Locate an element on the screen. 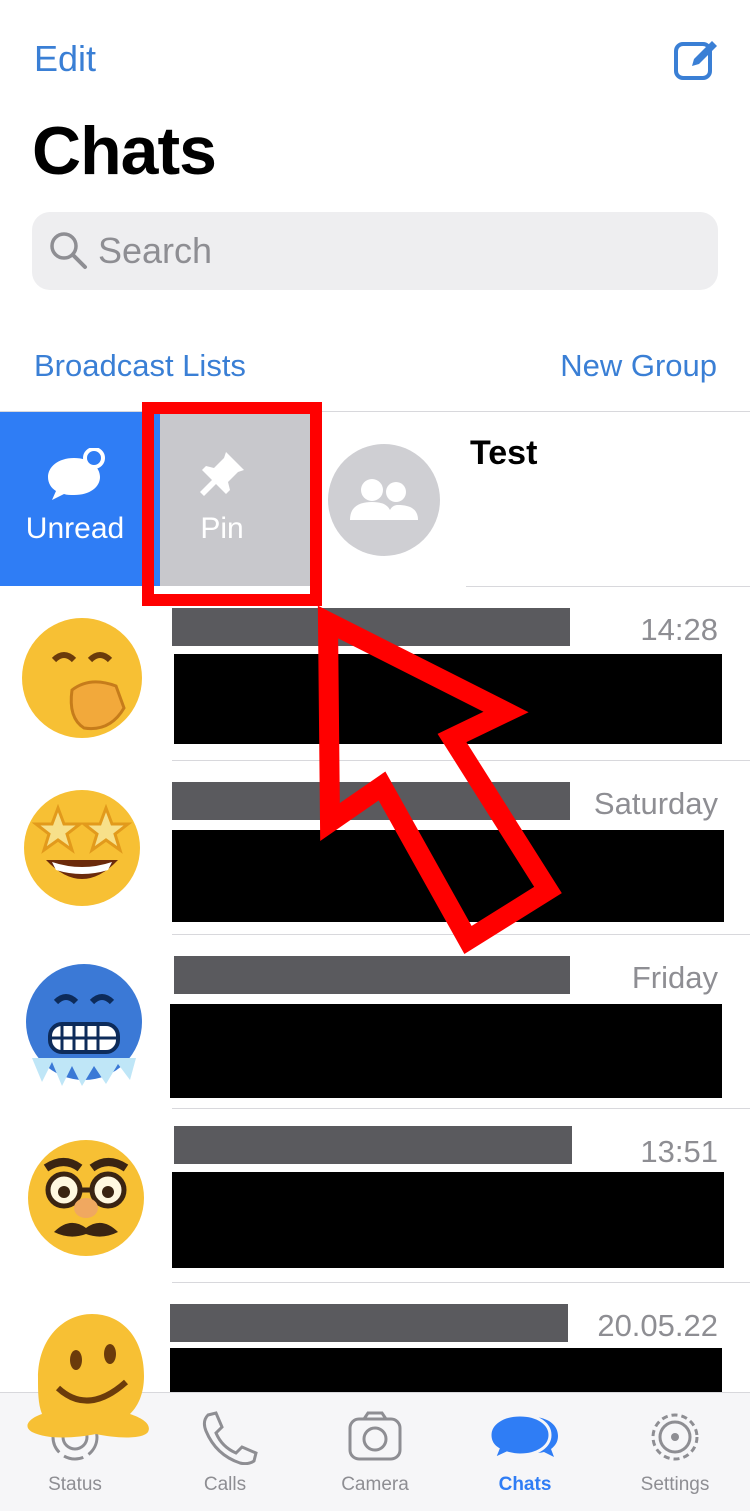 The image size is (750, 1511). group-icon is located at coordinates (384, 499).